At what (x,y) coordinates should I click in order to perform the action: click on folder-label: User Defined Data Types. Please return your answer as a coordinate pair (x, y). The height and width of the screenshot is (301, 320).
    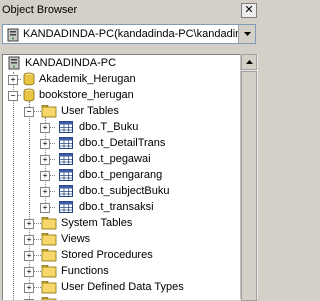
    Looking at the image, I should click on (122, 287).